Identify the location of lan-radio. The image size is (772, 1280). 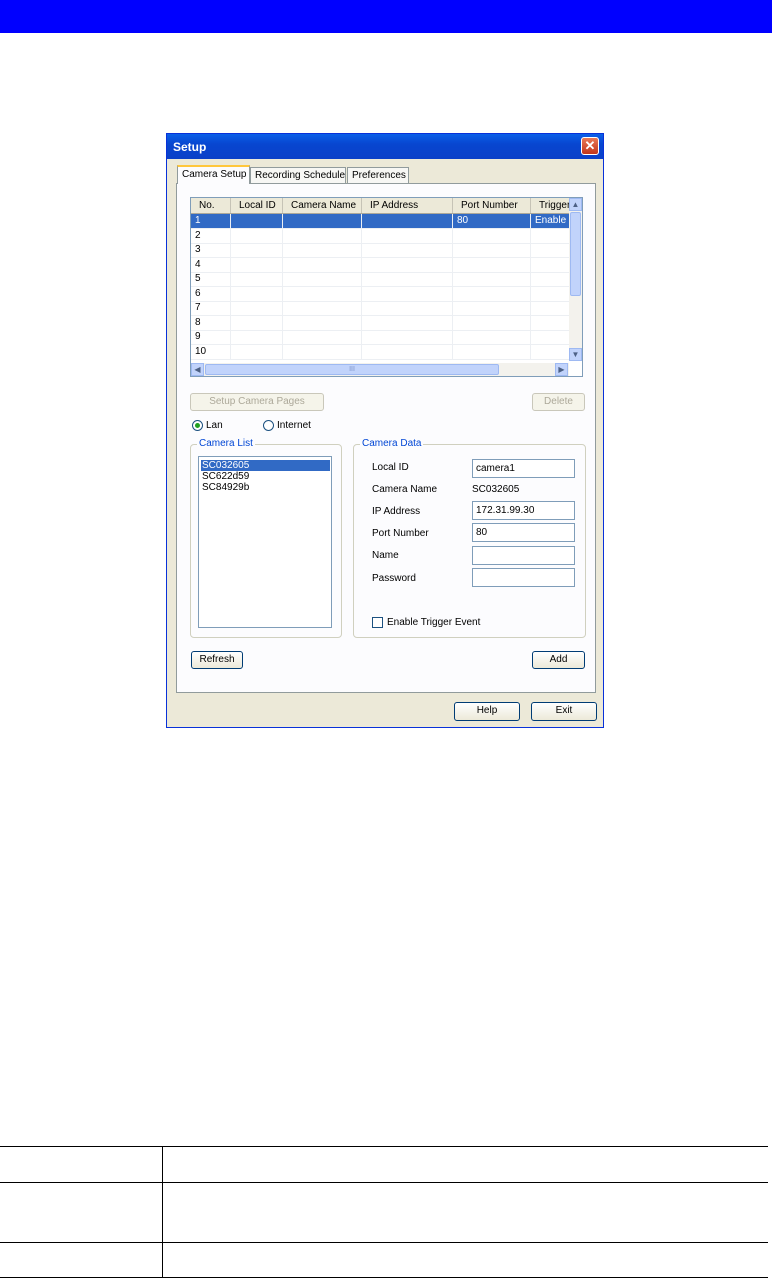
(197, 425).